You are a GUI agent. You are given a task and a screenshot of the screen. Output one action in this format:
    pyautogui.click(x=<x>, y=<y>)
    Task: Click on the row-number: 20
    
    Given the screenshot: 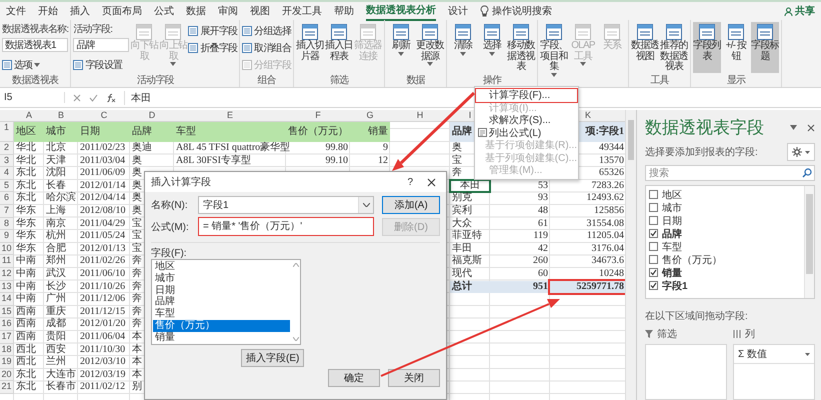 What is the action you would take?
    pyautogui.click(x=7, y=375)
    